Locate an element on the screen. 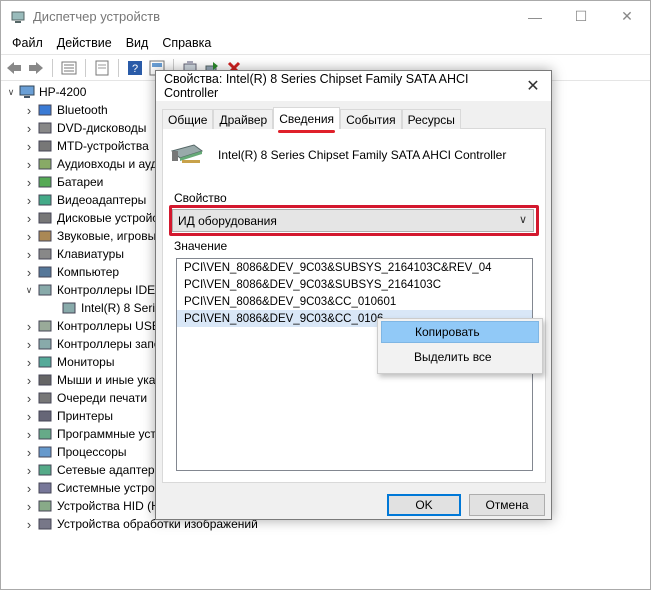 The width and height of the screenshot is (651, 590). menu-action: Действие is located at coordinates (84, 43).